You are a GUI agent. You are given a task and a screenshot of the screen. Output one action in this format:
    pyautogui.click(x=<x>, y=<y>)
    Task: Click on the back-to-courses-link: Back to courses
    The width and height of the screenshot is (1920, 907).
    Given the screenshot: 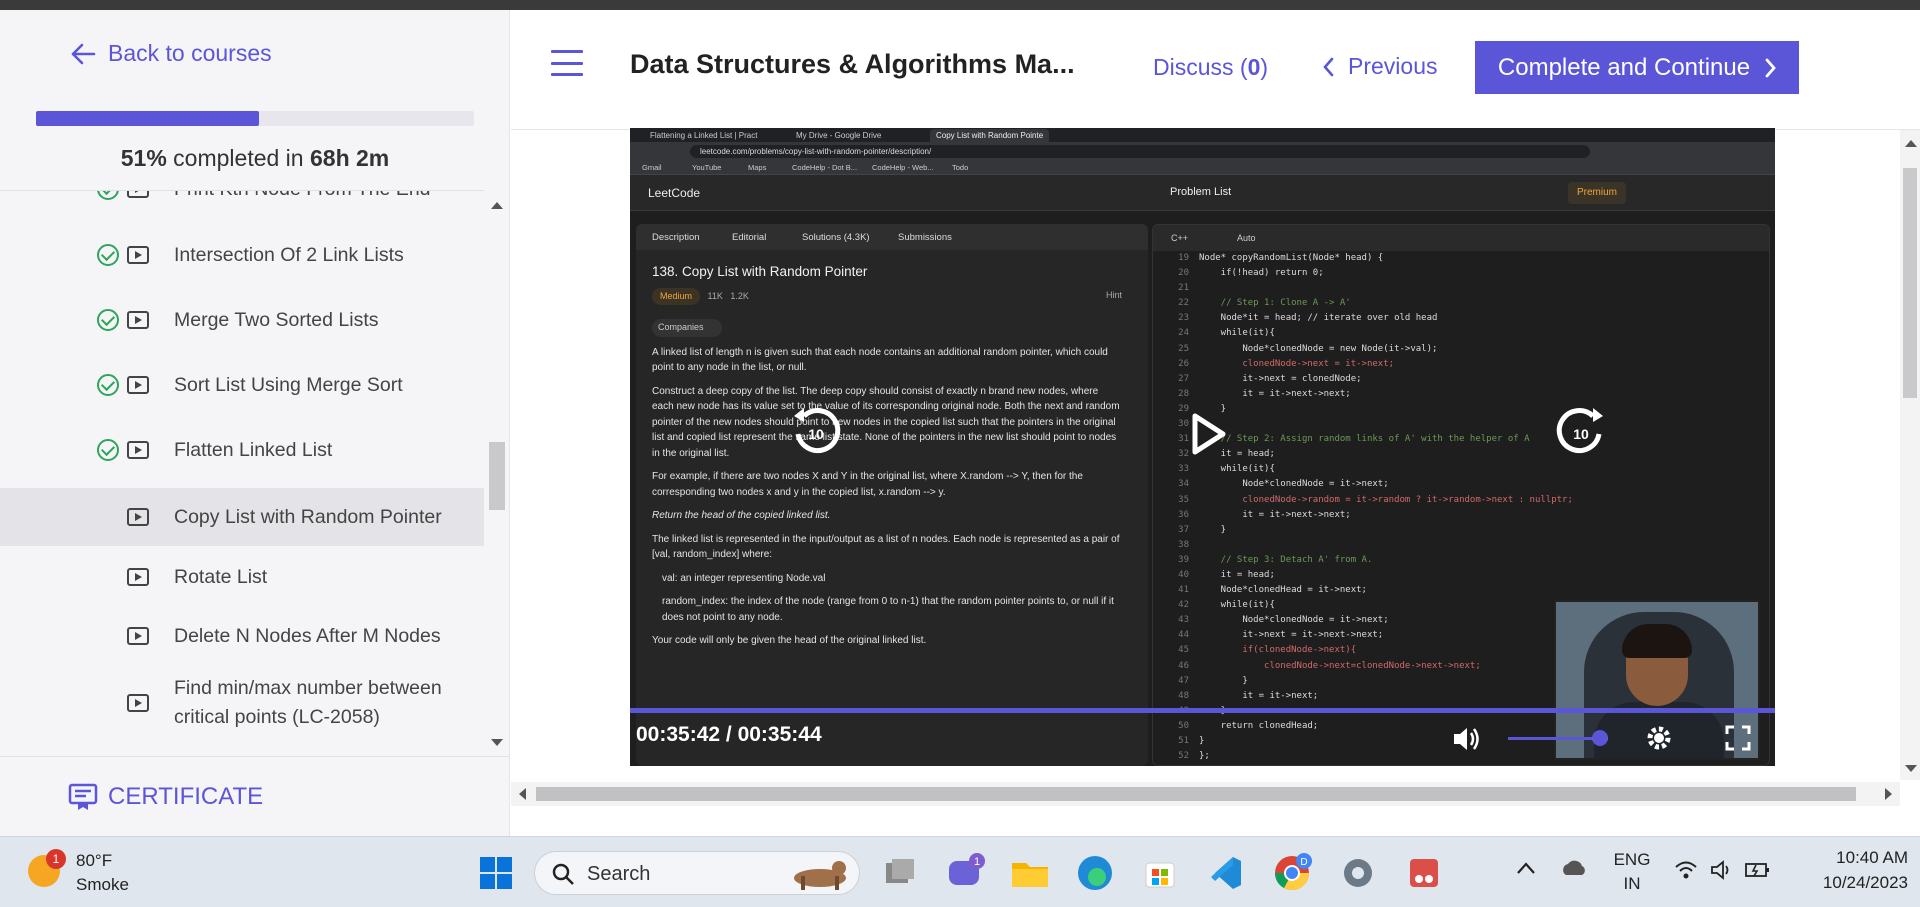 What is the action you would take?
    pyautogui.click(x=171, y=53)
    